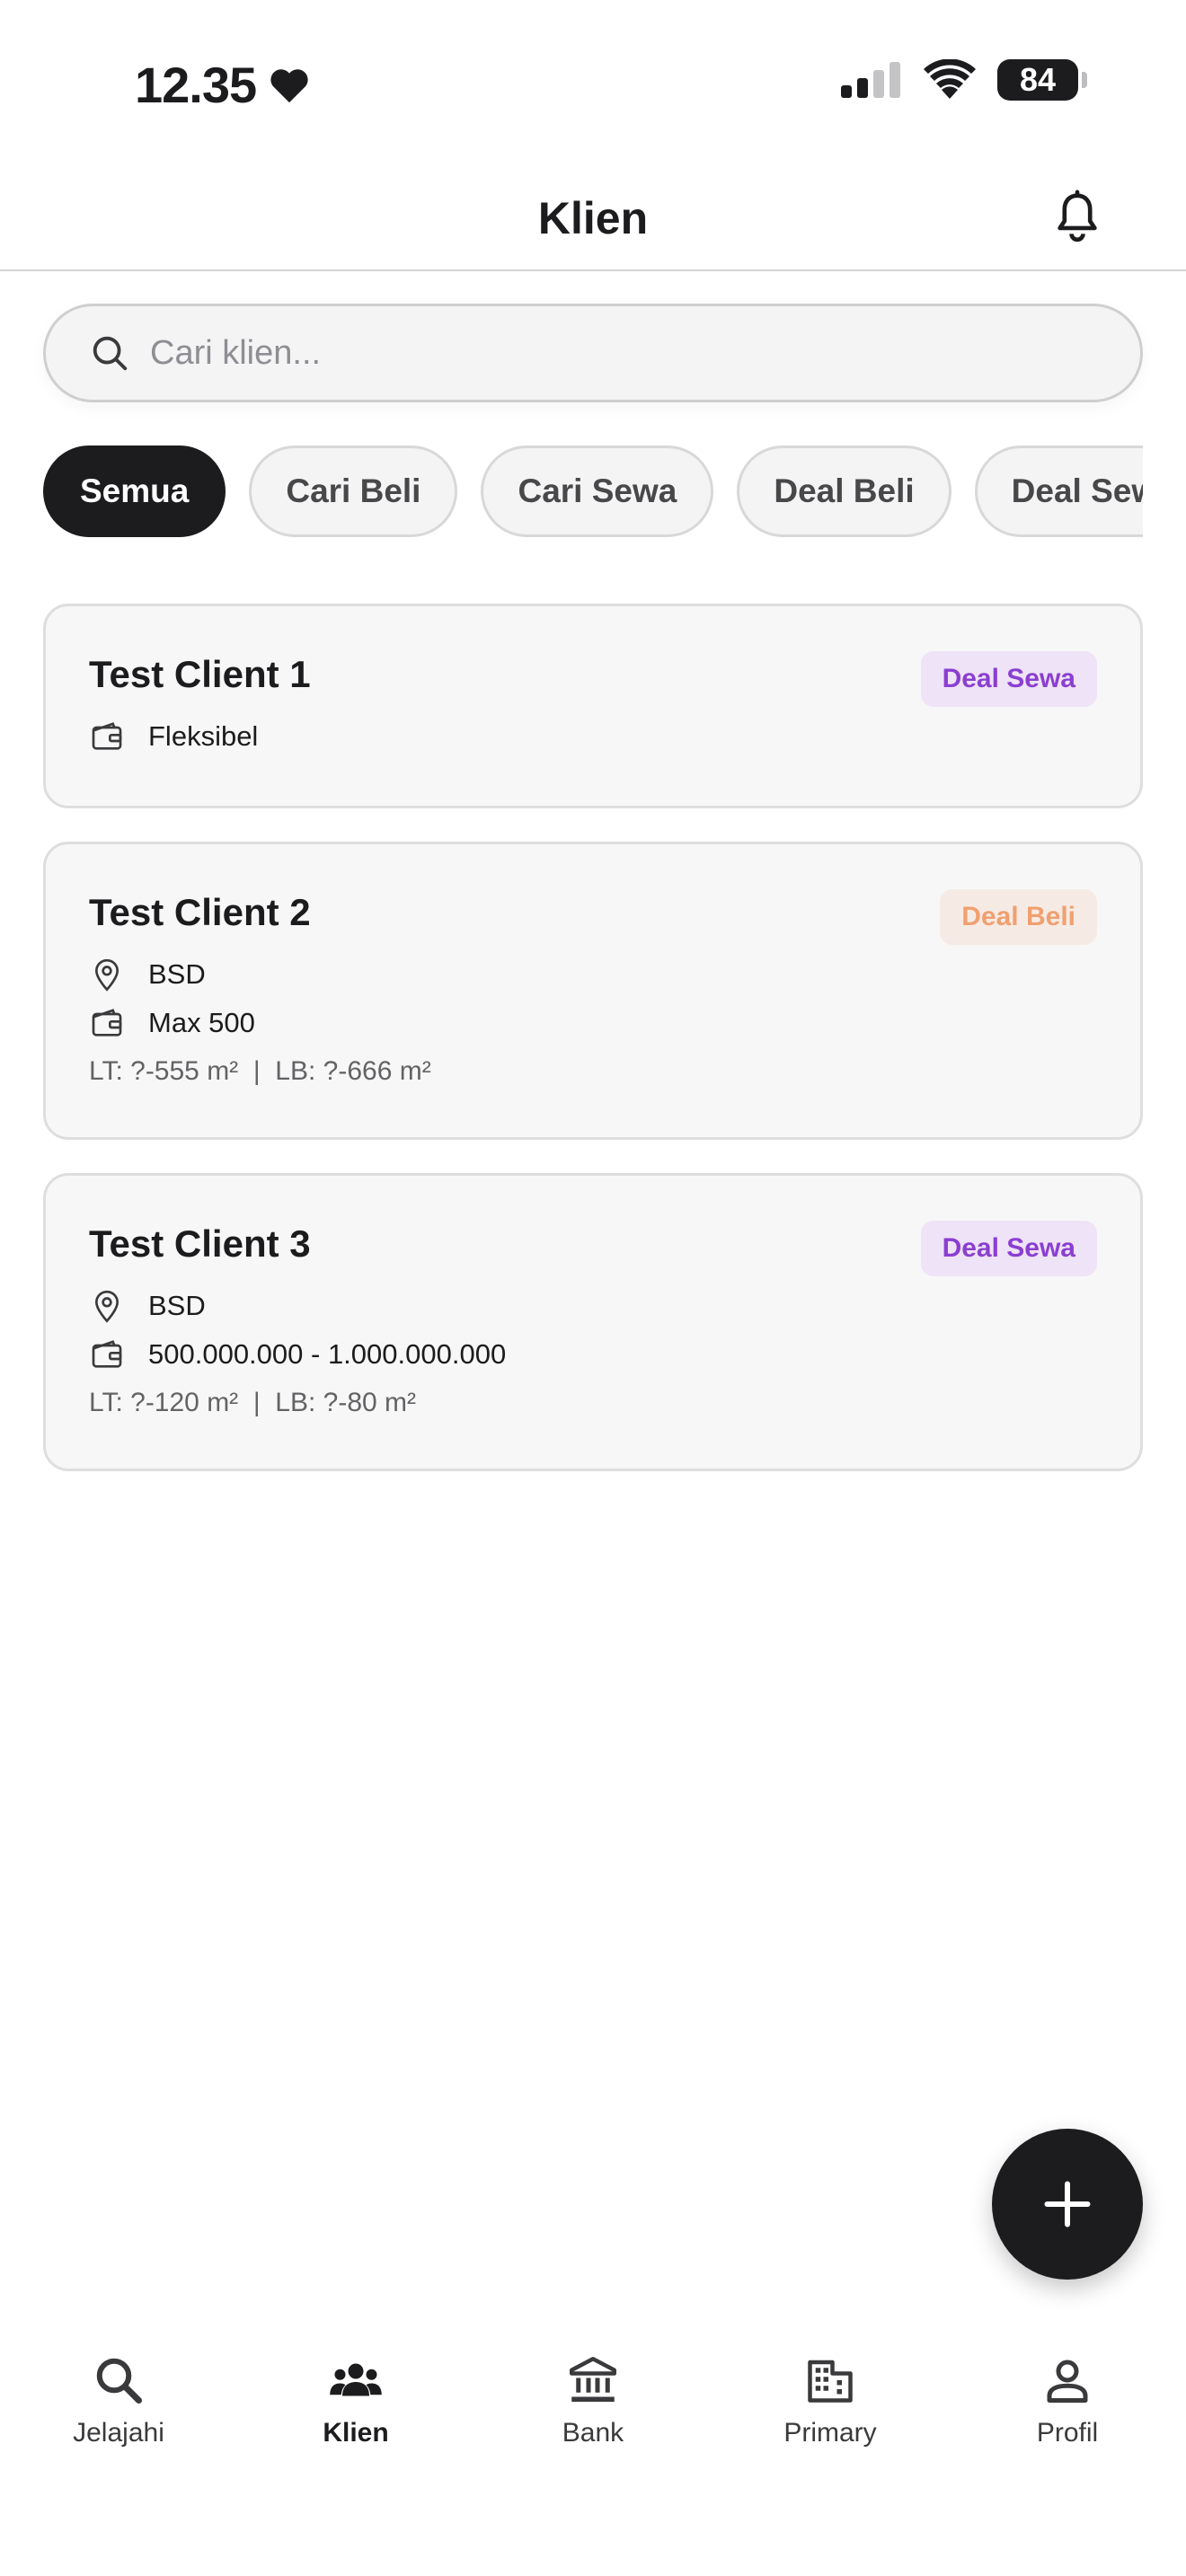  Describe the element at coordinates (203, 736) in the screenshot. I see `client-budget: Fleksibel` at that location.